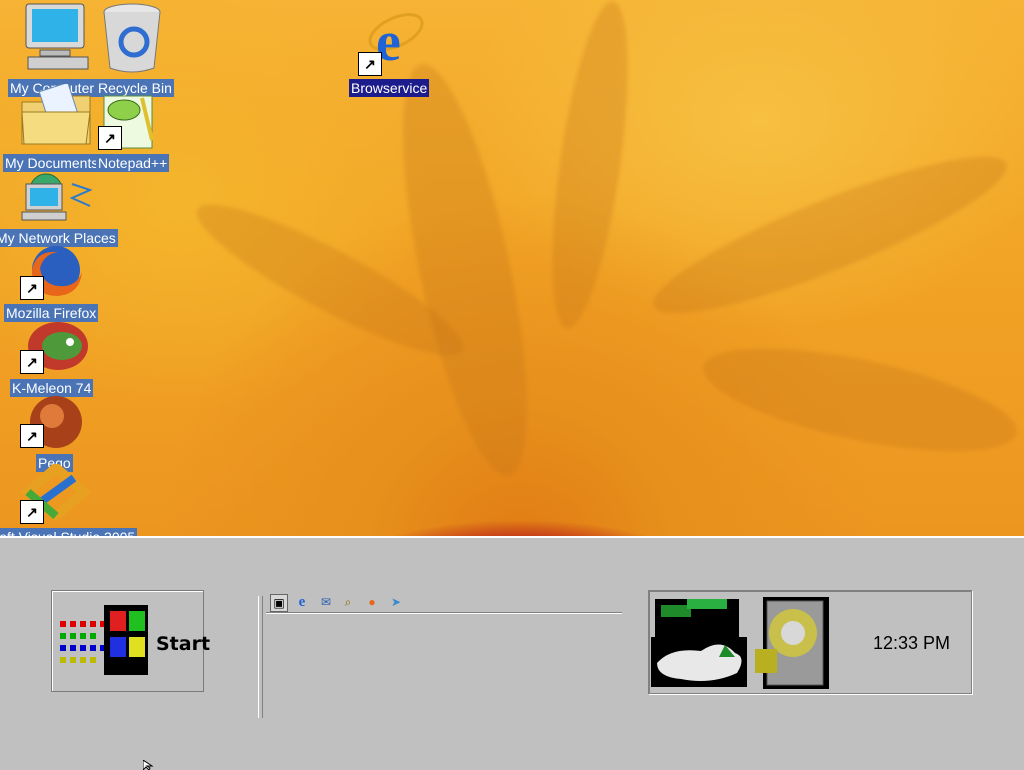 Image resolution: width=1024 pixels, height=770 pixels. Describe the element at coordinates (138, 130) in the screenshot. I see `desktop-icon-notepad-plus-plus: ↗ Notepad++` at that location.